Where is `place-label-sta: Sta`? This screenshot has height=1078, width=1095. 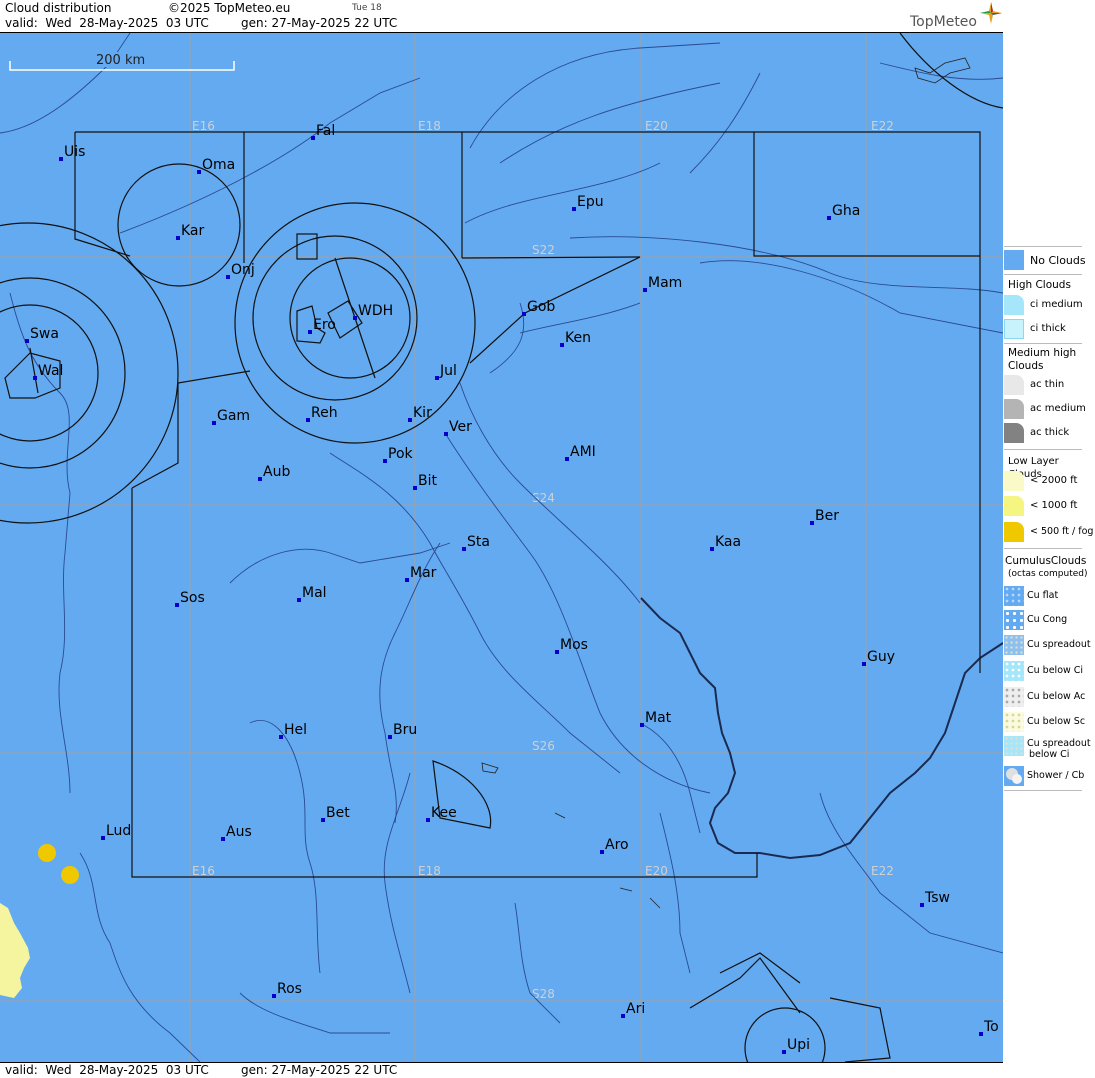
place-label-sta: Sta is located at coordinates (478, 542).